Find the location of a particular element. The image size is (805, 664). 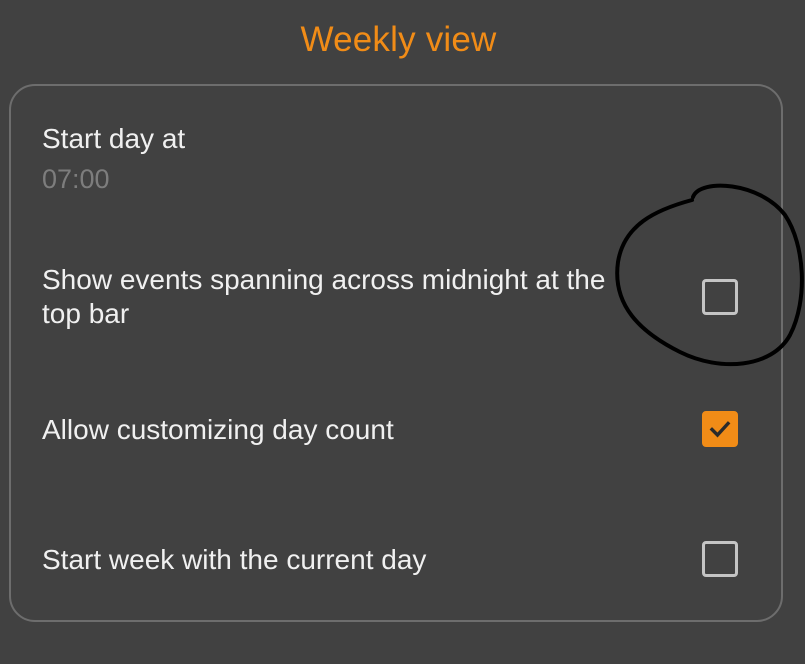

custom-day-count-checkbox is located at coordinates (720, 429).